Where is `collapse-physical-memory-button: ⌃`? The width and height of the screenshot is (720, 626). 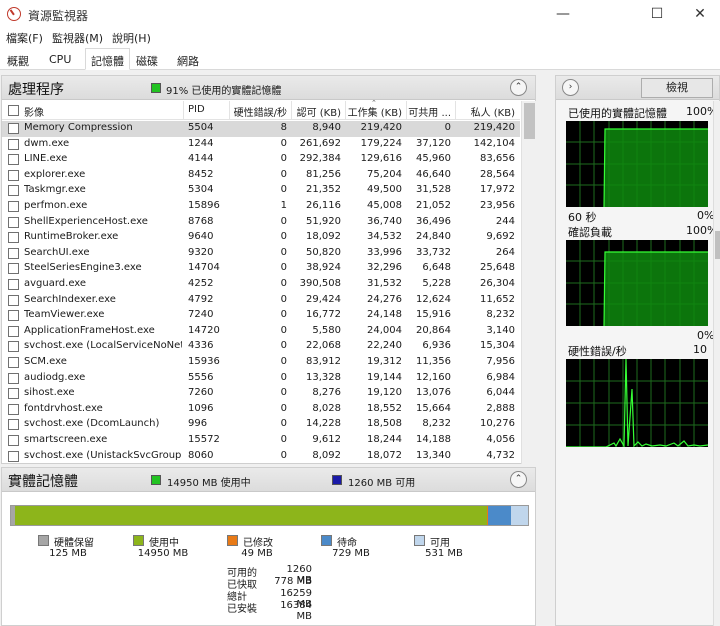 collapse-physical-memory-button: ⌃ is located at coordinates (518, 479).